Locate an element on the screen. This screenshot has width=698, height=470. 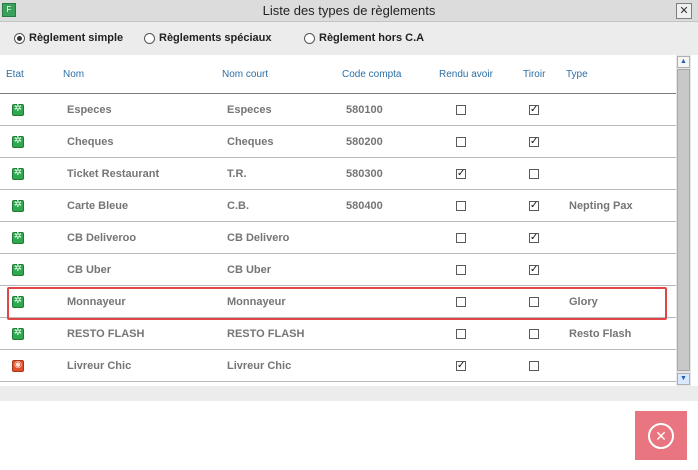
close-circle-icon: ✕ is located at coordinates (661, 436).